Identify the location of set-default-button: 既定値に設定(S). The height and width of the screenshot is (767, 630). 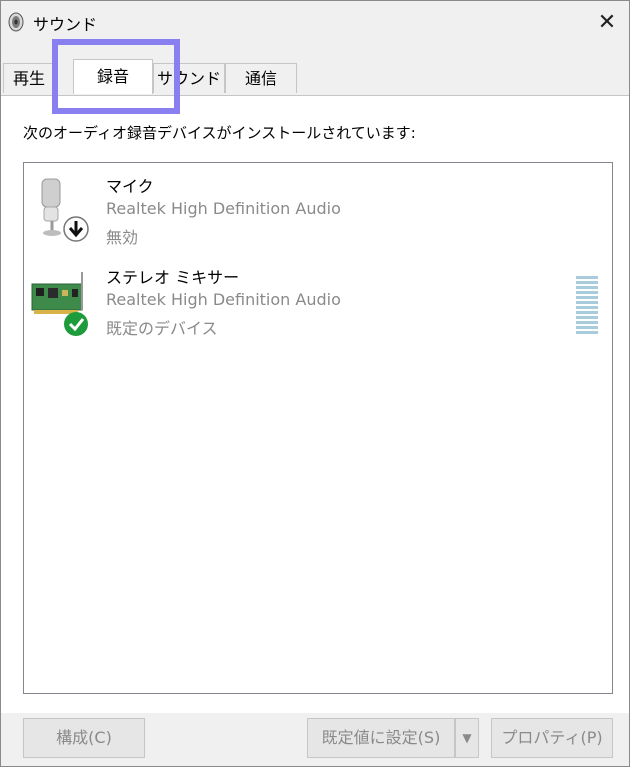
(381, 738).